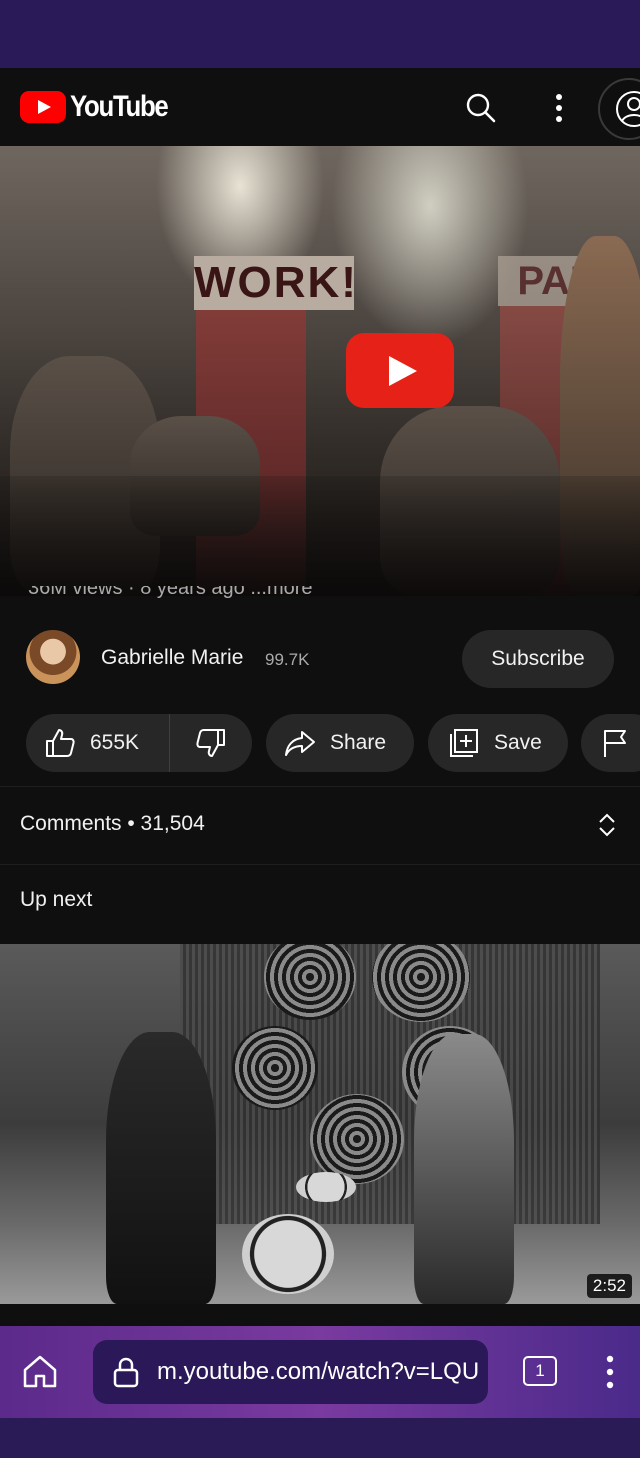 Image resolution: width=640 pixels, height=1458 pixels. I want to click on subscriber-count: 99.7K, so click(287, 659).